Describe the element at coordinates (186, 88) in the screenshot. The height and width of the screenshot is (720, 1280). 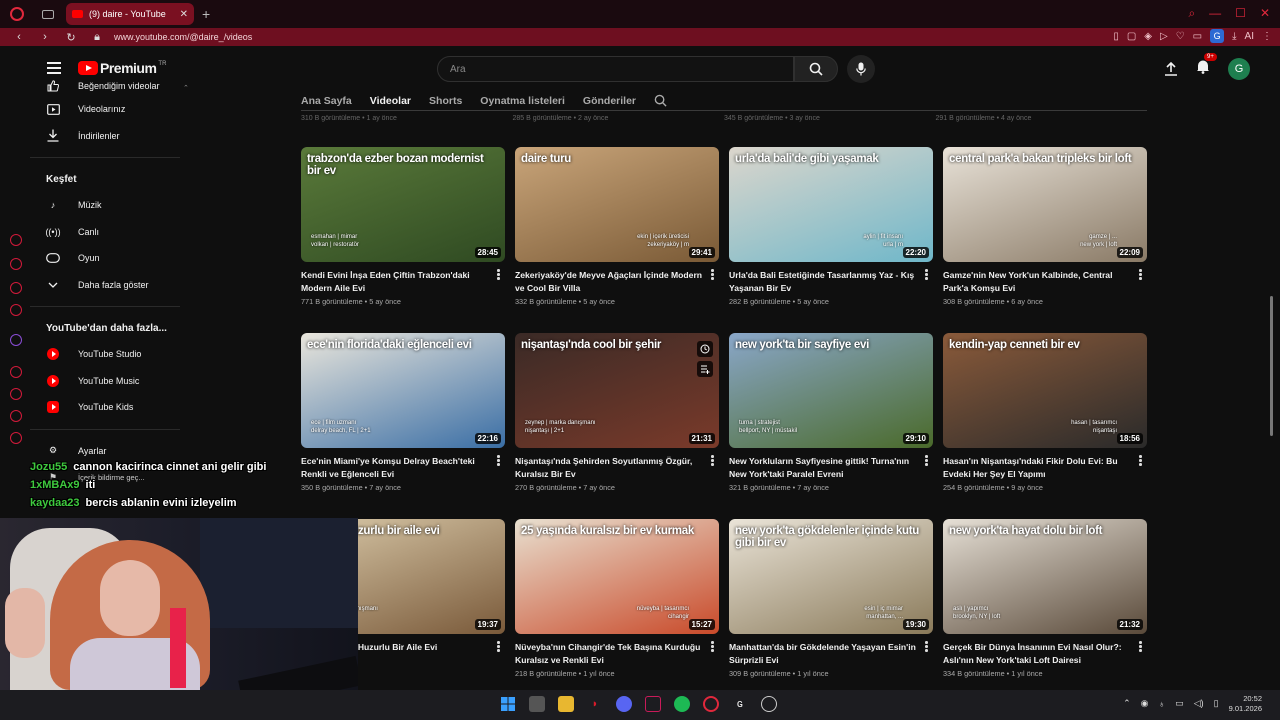
I see `sidebar-scroll-up-icon: ⌃` at that location.